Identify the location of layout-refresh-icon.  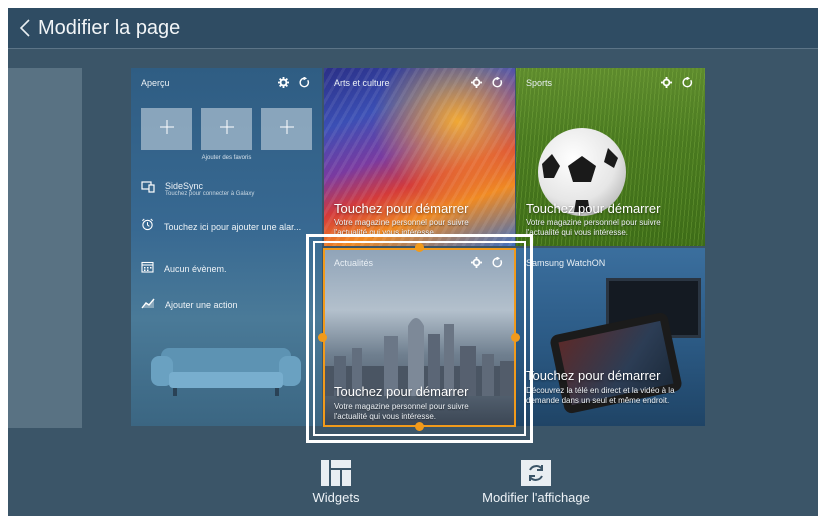
(536, 471).